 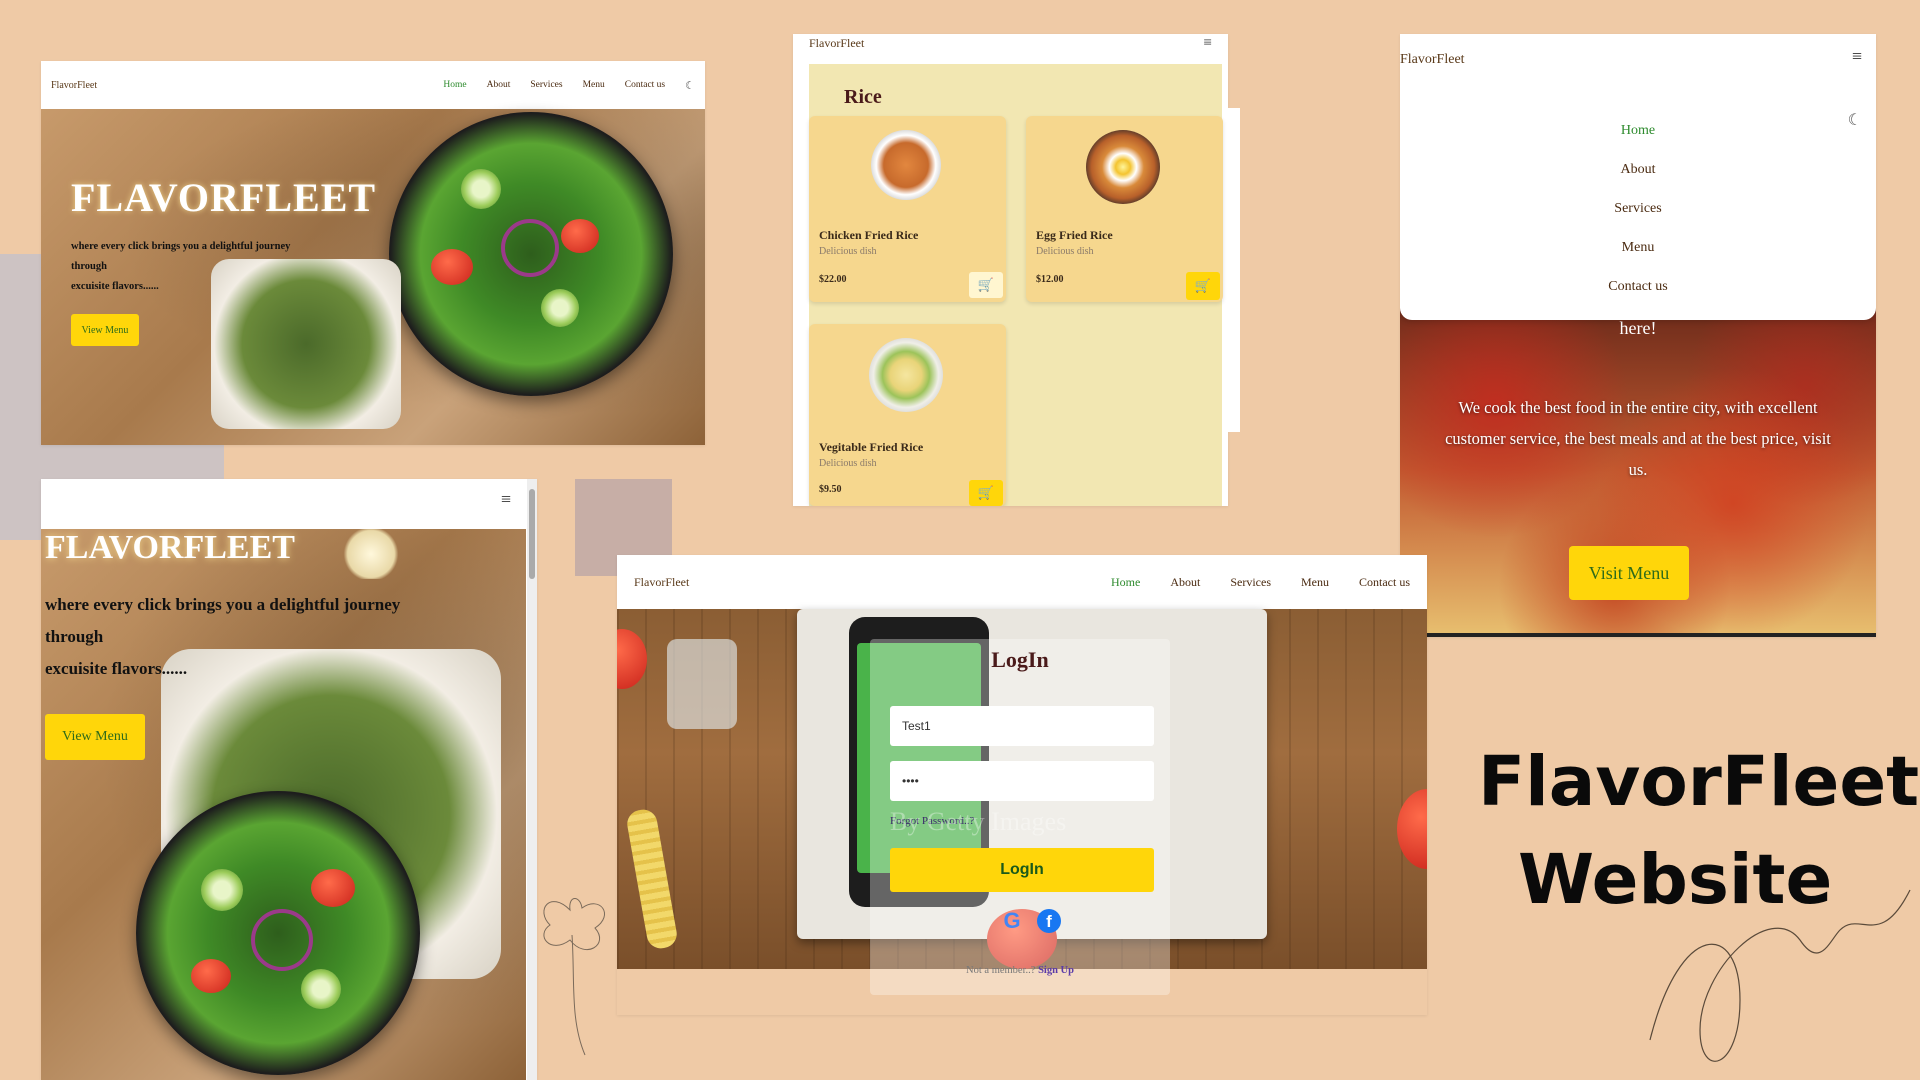 What do you see at coordinates (1022, 781) in the screenshot?
I see `password-input: ••••` at bounding box center [1022, 781].